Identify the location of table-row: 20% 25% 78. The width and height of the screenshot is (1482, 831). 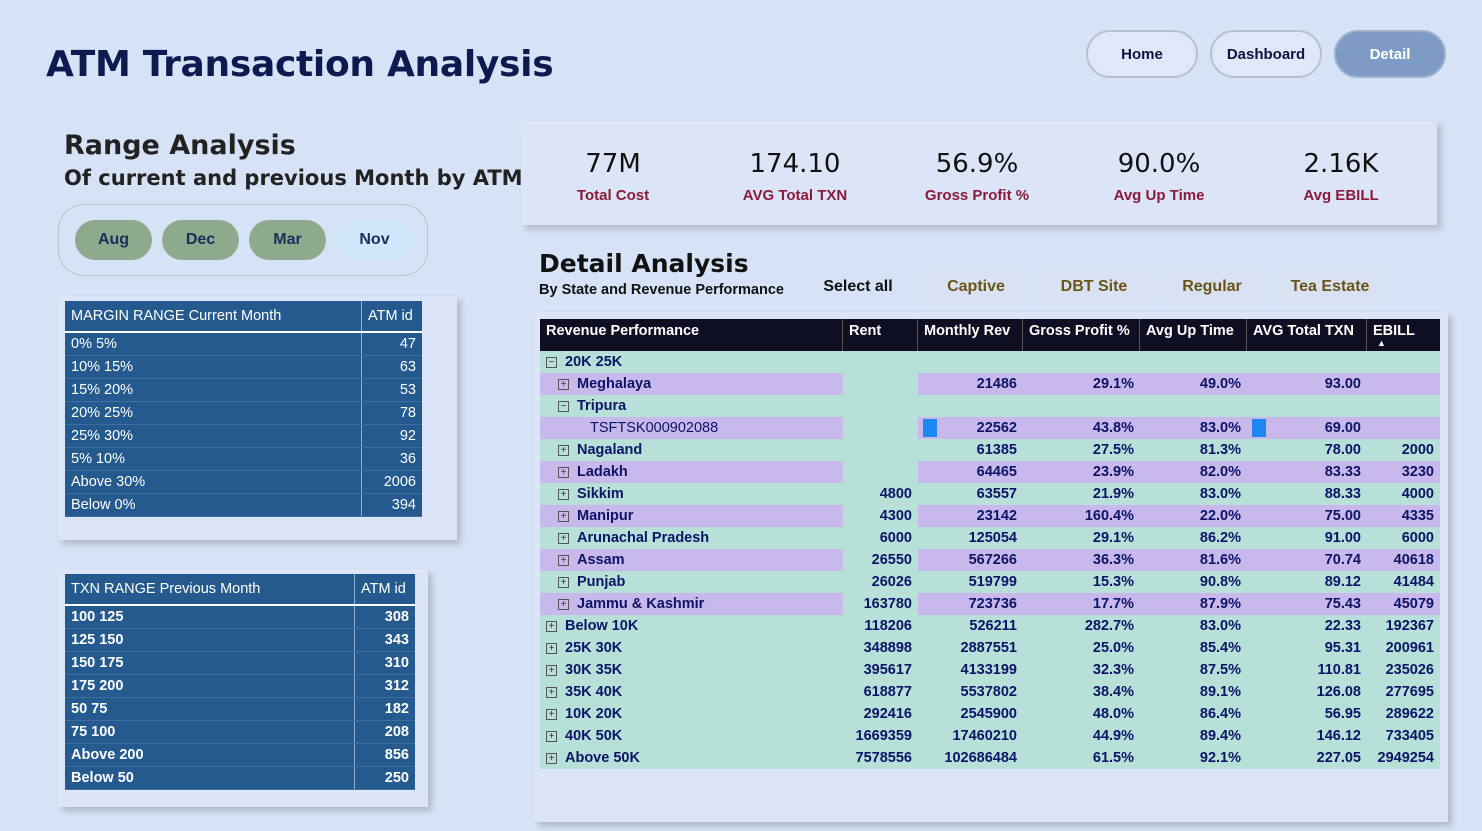
(243, 413).